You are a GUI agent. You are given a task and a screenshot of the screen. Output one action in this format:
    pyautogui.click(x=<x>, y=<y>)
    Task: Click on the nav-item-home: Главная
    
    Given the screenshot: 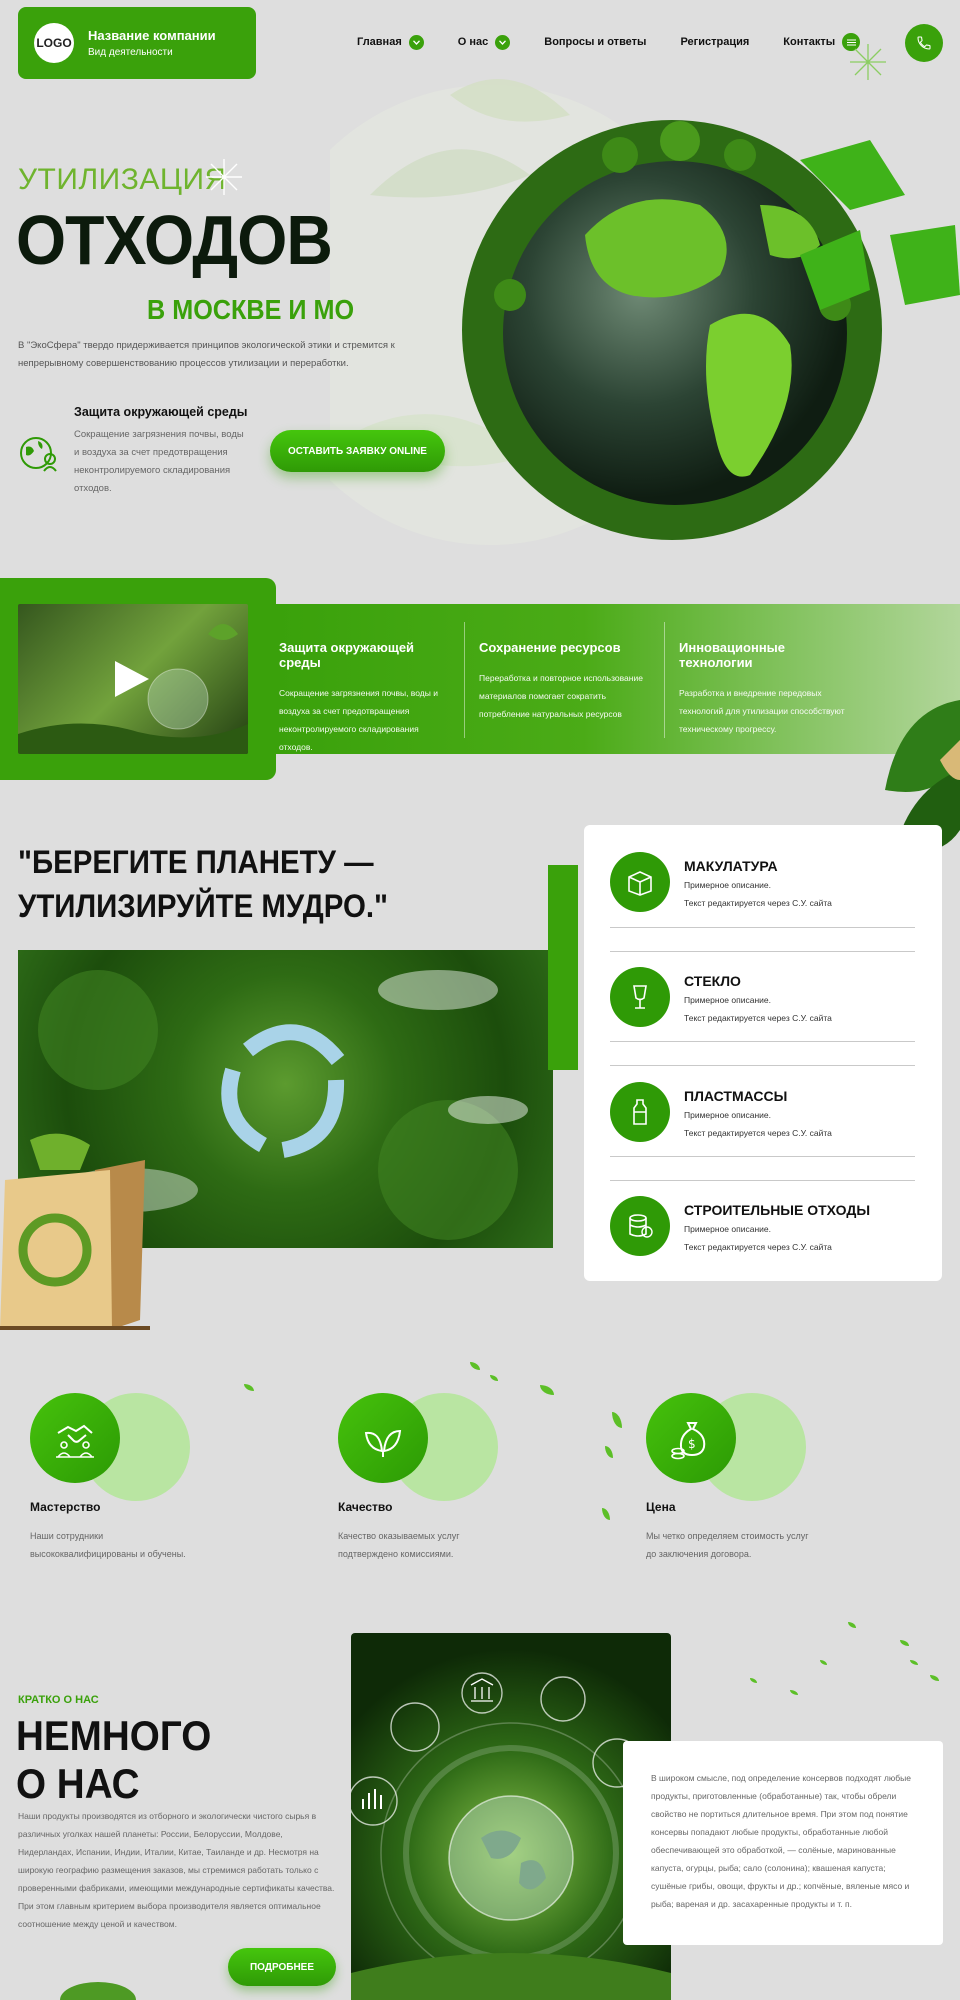 What is the action you would take?
    pyautogui.click(x=390, y=42)
    